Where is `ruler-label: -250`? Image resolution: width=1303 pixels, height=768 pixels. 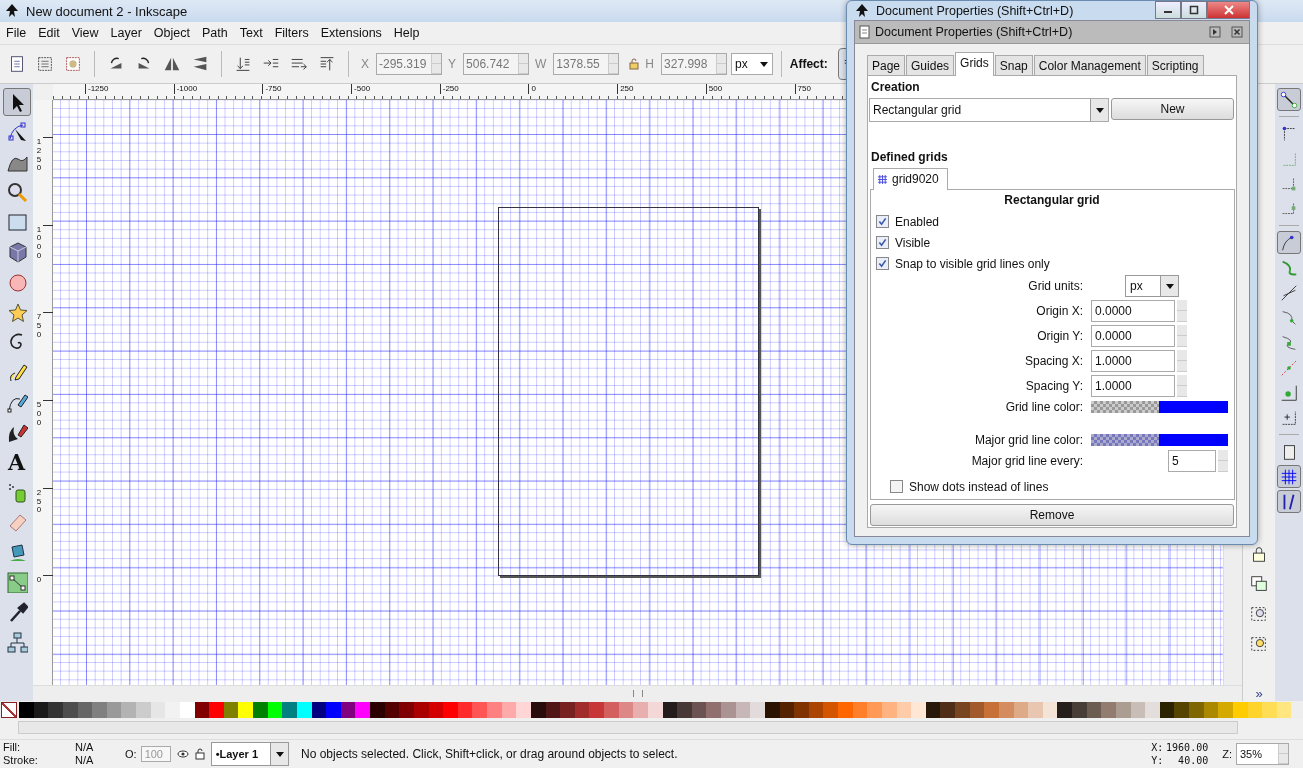 ruler-label: -250 is located at coordinates (484, 89).